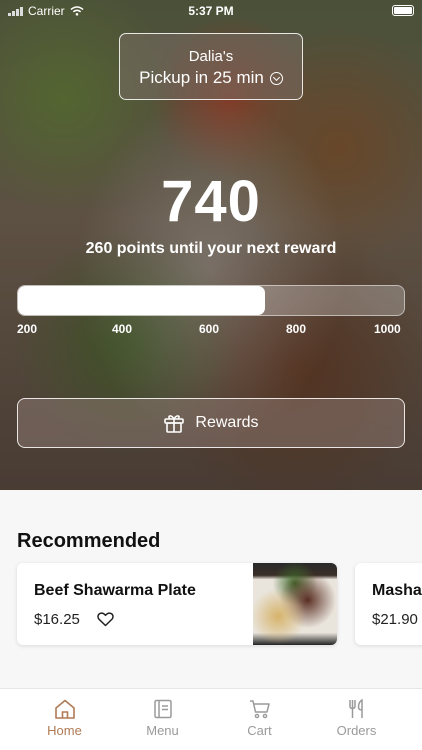 The width and height of the screenshot is (422, 750). What do you see at coordinates (162, 719) in the screenshot?
I see `tab-menu: Menu` at bounding box center [162, 719].